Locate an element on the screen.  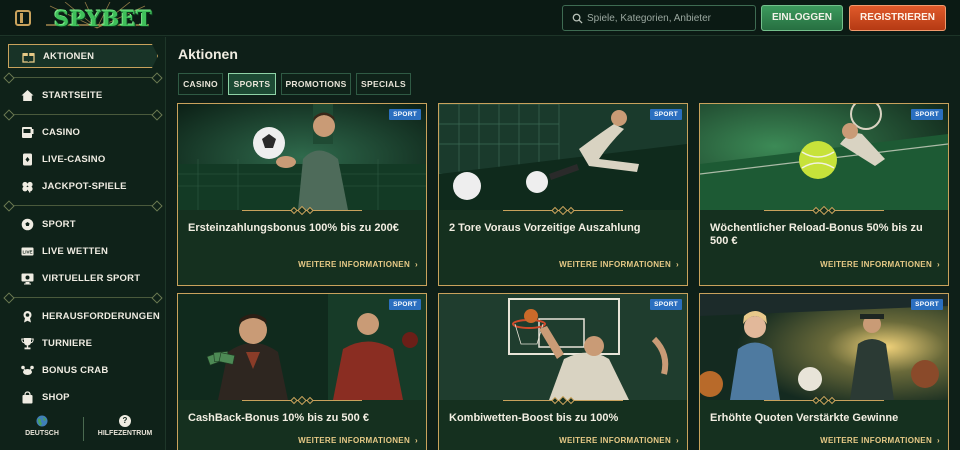
trophy-icon is located at coordinates (27, 343).